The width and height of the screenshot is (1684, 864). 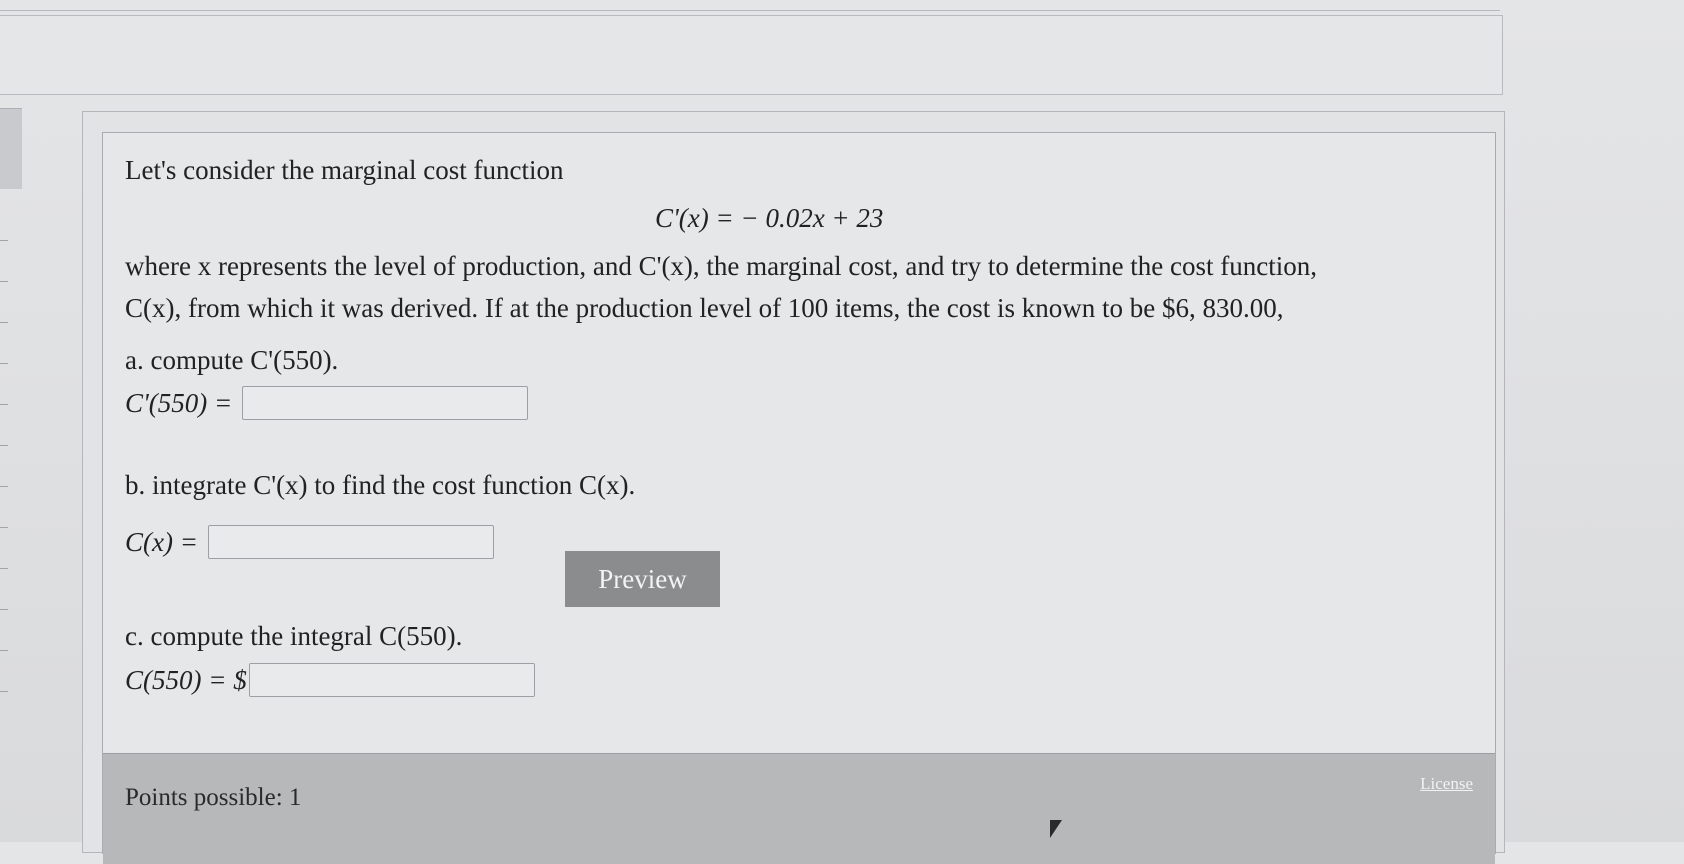 I want to click on part-a-row: C'(550) =, so click(x=327, y=403).